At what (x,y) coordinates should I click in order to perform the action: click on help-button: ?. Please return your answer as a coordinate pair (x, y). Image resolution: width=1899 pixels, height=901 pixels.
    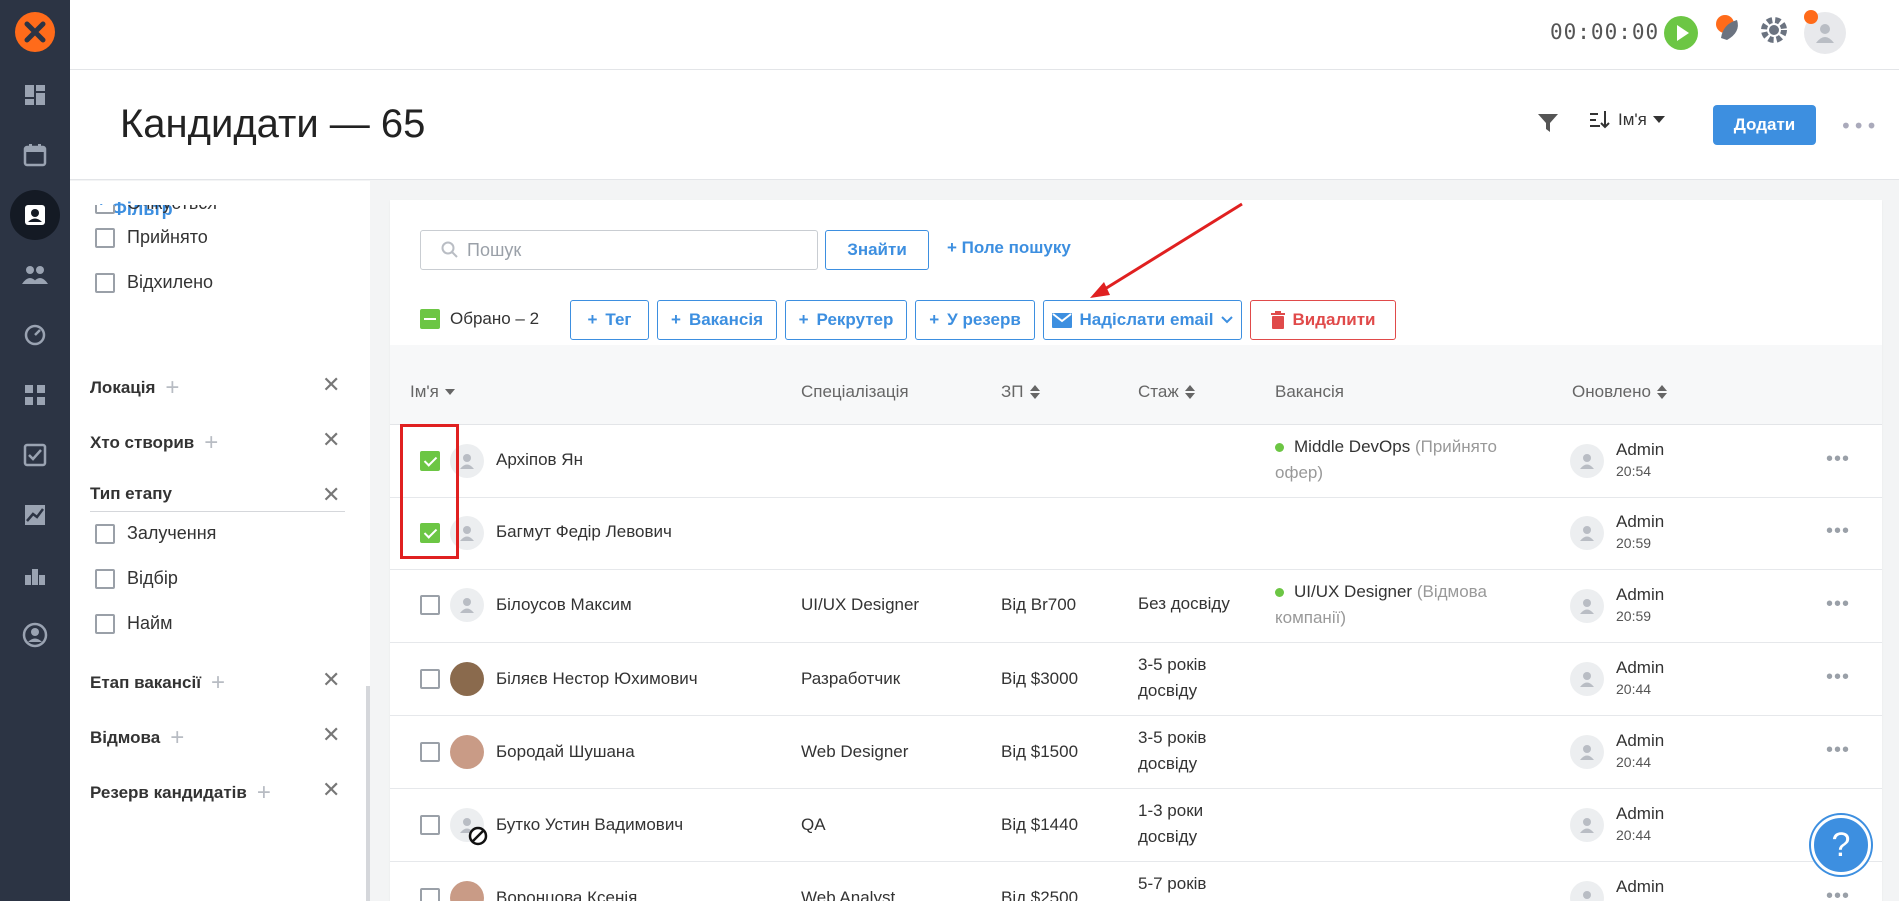
    Looking at the image, I should click on (1841, 845).